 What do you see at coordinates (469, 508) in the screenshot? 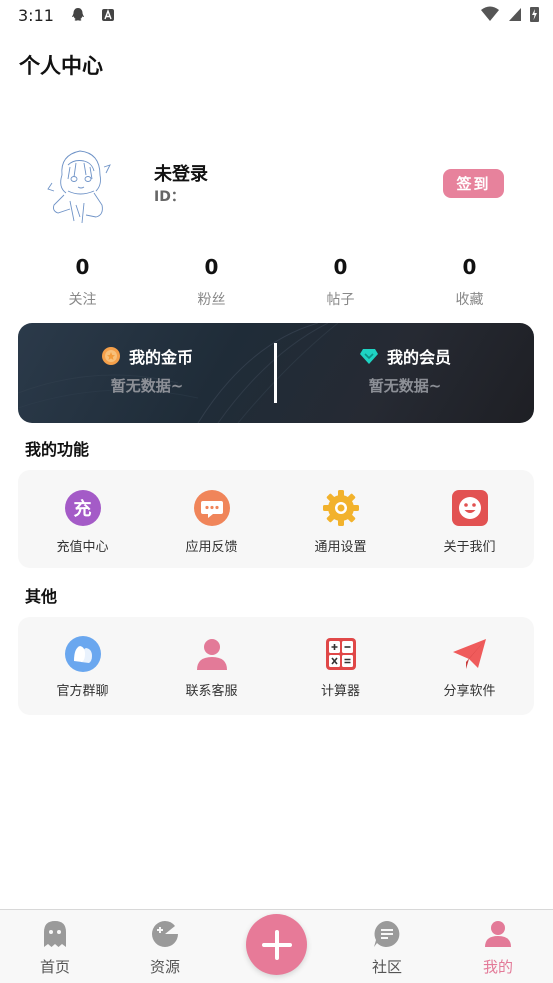
I see `about-smile-icon` at bounding box center [469, 508].